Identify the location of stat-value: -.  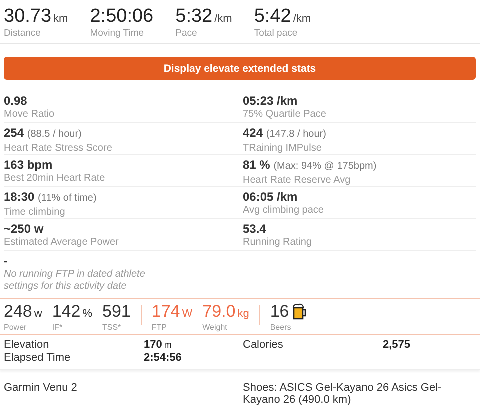
(6, 261).